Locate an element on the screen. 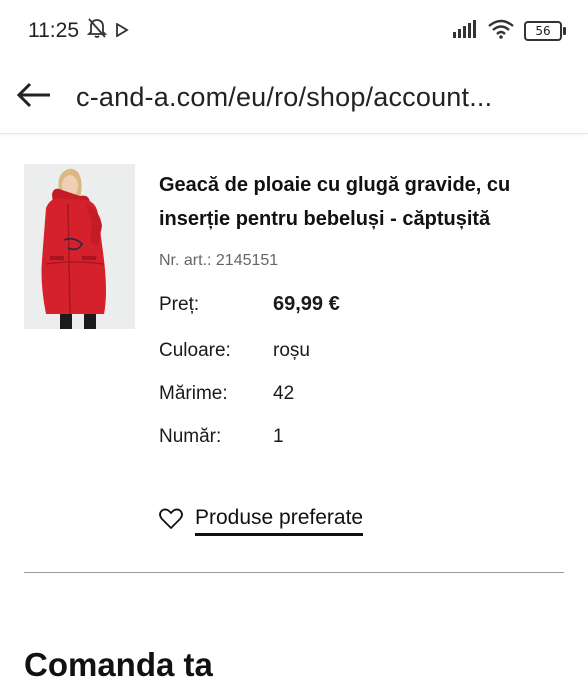 Image resolution: width=588 pixels, height=699 pixels. price-value: 69,99 € is located at coordinates (306, 304).